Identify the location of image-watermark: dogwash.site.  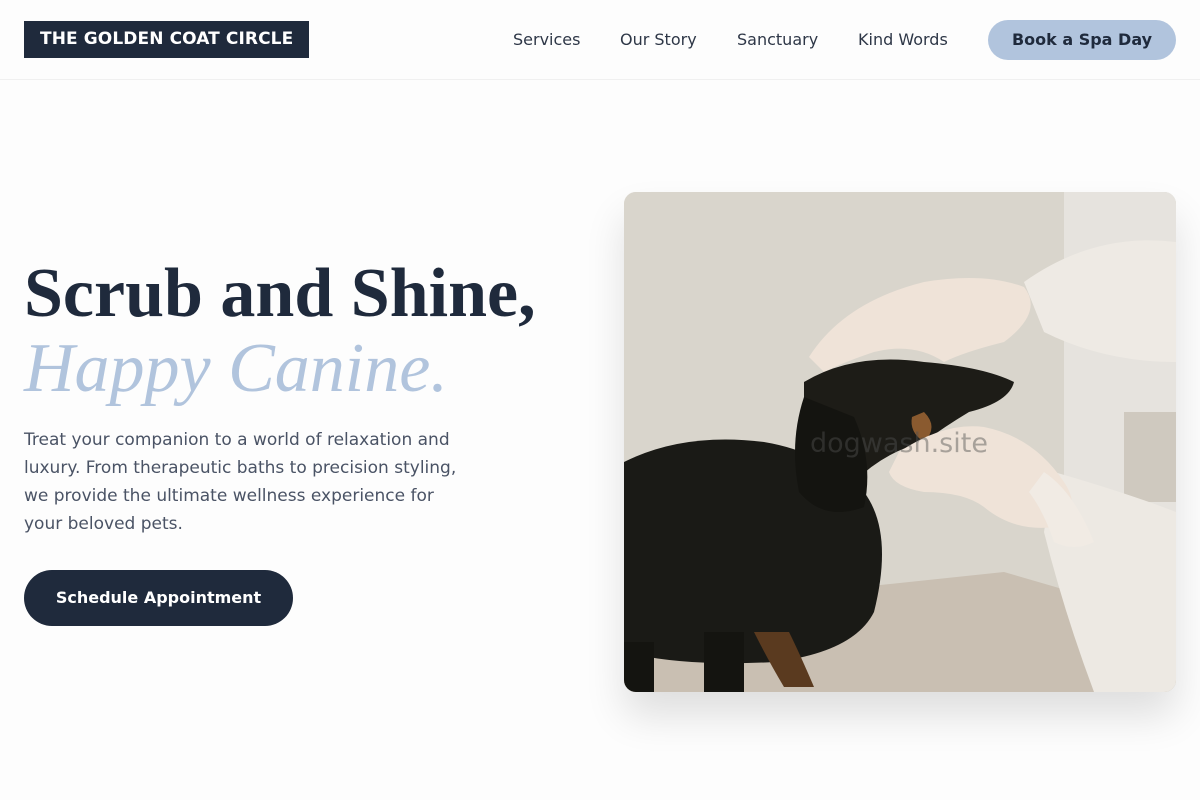
(899, 443).